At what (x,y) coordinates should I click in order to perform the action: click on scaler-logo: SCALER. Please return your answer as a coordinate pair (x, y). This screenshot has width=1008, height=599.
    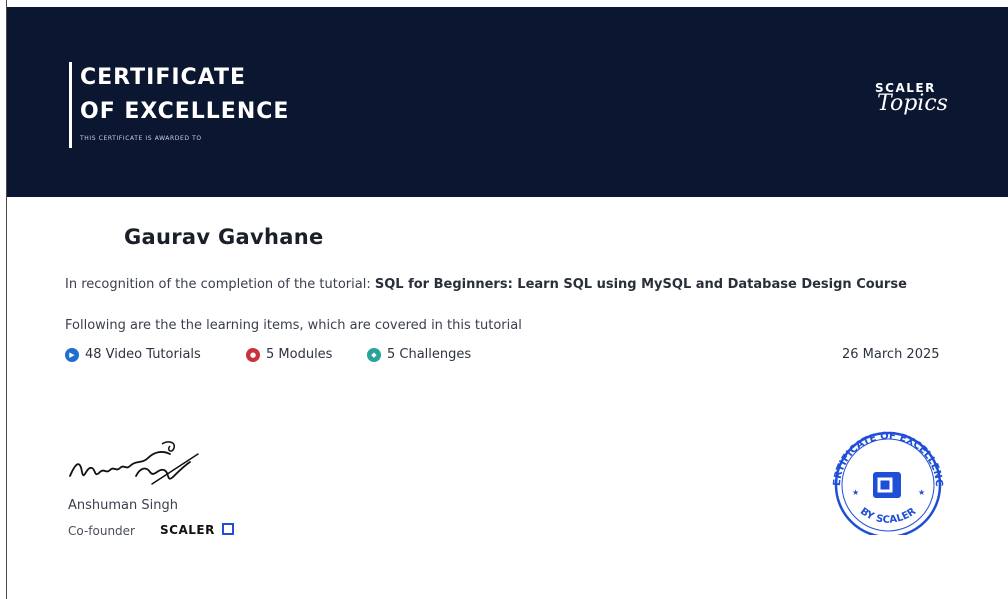
    Looking at the image, I should click on (197, 530).